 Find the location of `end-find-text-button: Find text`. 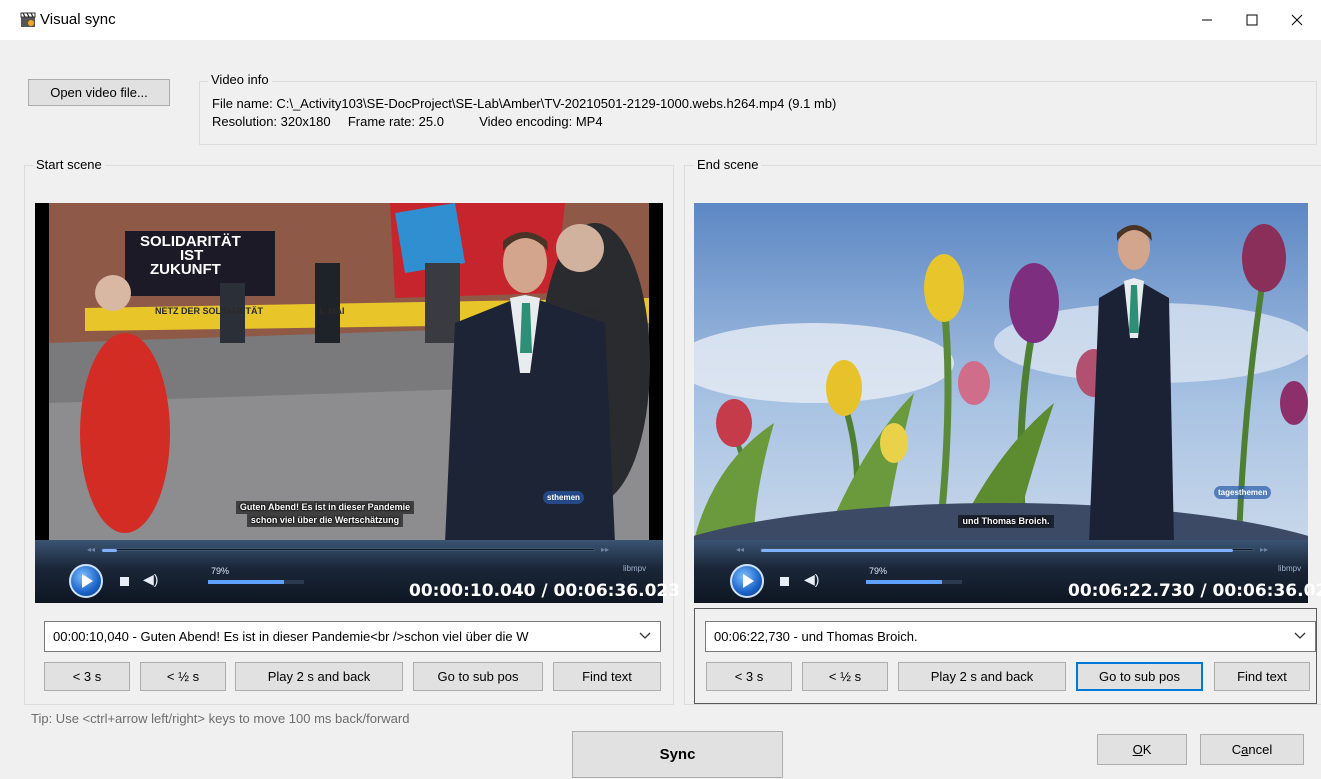

end-find-text-button: Find text is located at coordinates (1262, 676).